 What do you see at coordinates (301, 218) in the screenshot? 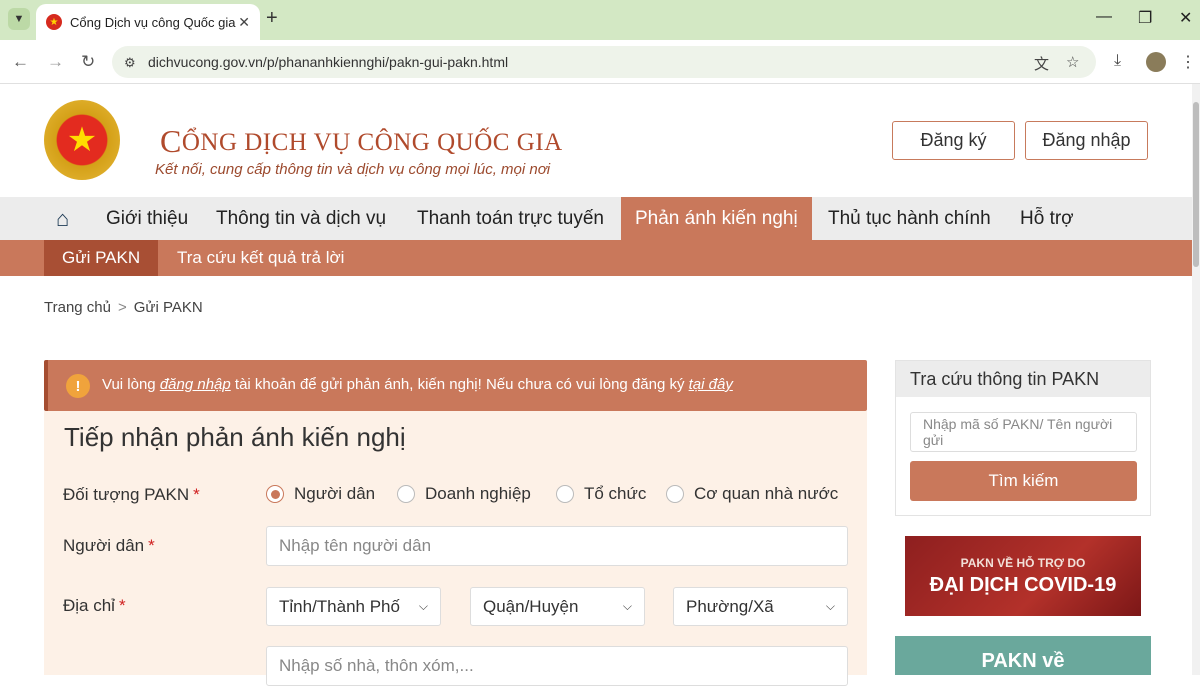
I see `nav-item-thong-tin-dich-vu: Thông tin và dịch vụ` at bounding box center [301, 218].